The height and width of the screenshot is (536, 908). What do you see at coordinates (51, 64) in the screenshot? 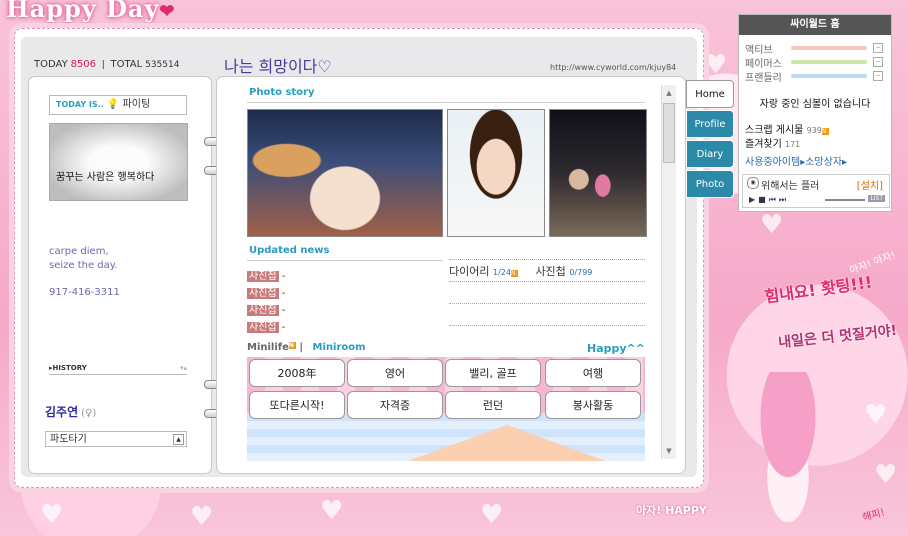
I see `today-label: TODAY` at bounding box center [51, 64].